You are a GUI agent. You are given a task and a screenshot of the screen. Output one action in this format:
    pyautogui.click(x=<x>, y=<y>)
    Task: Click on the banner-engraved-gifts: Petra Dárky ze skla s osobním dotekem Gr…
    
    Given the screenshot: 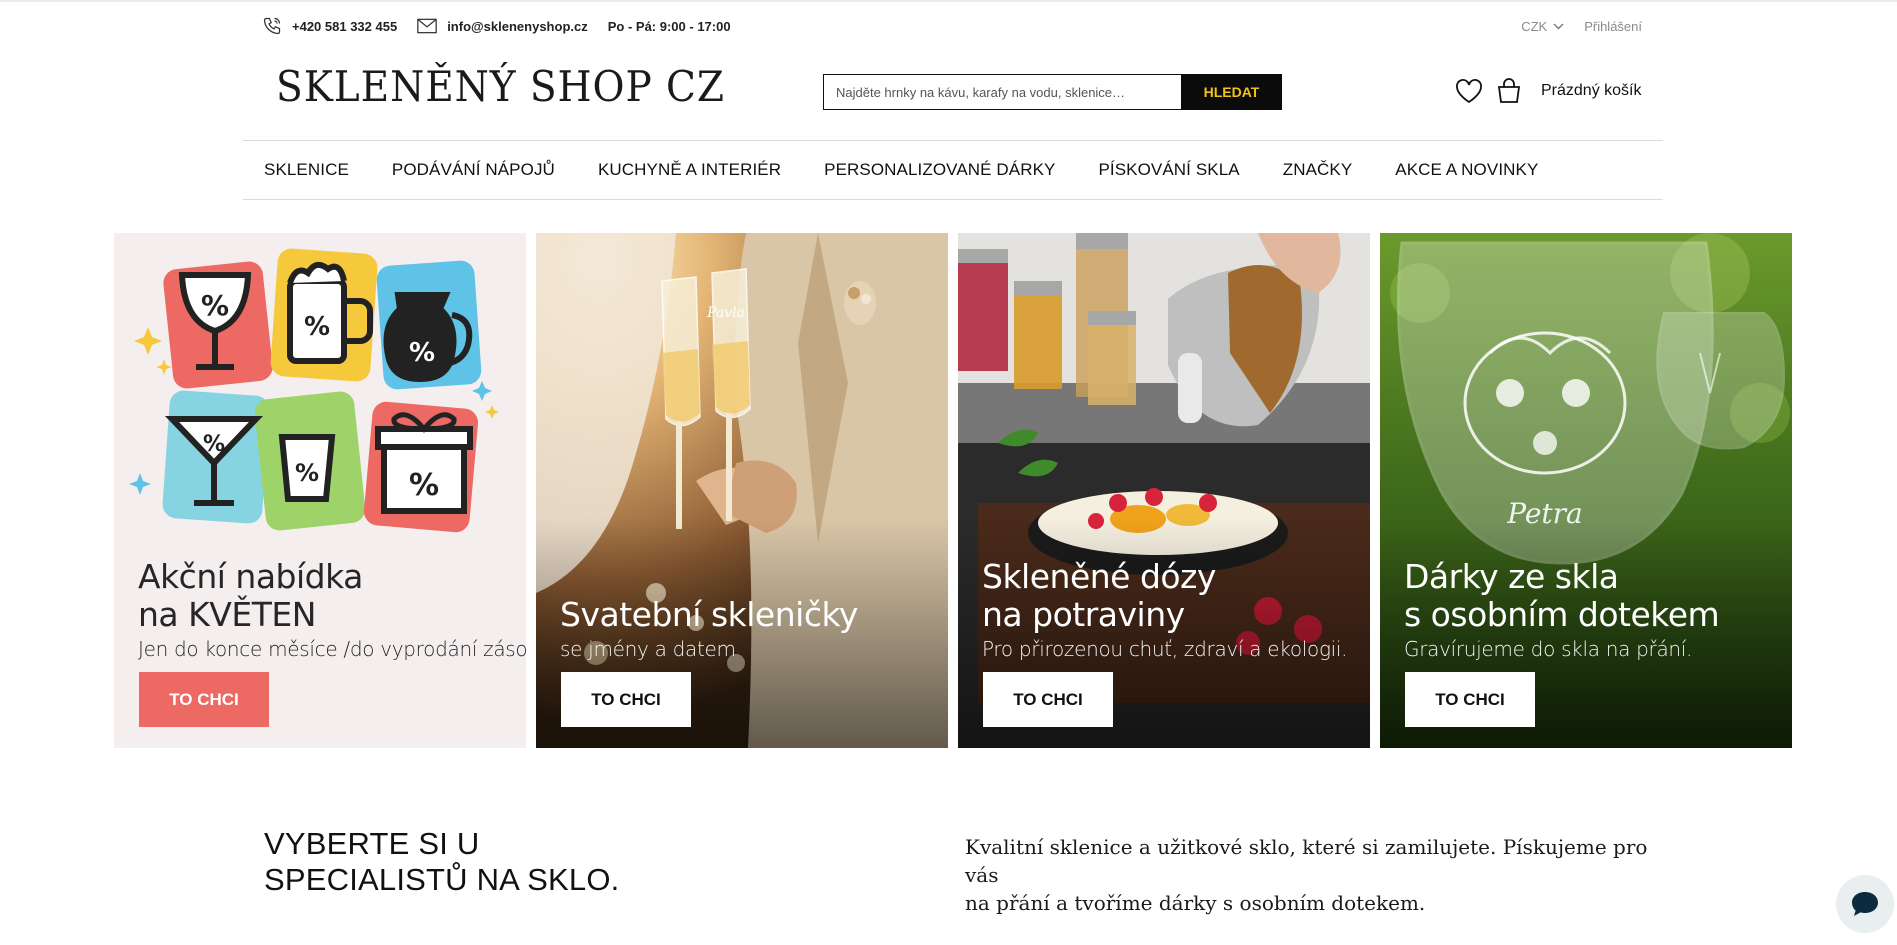 What is the action you would take?
    pyautogui.click(x=1586, y=490)
    